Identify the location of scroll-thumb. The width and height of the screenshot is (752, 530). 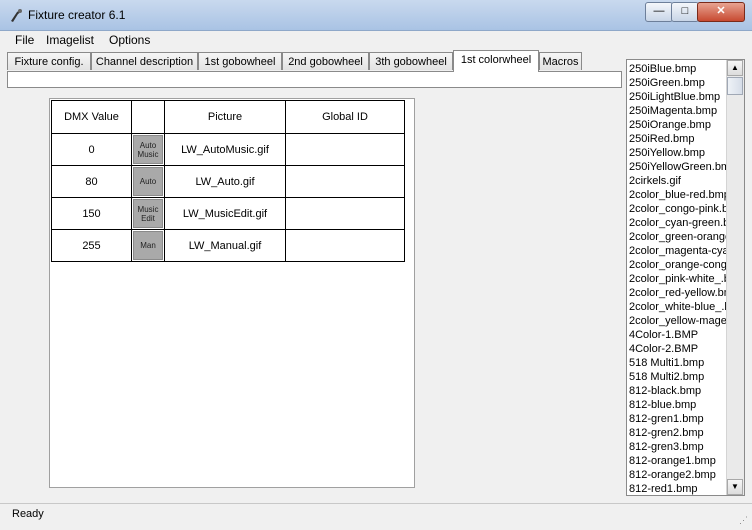
(735, 86).